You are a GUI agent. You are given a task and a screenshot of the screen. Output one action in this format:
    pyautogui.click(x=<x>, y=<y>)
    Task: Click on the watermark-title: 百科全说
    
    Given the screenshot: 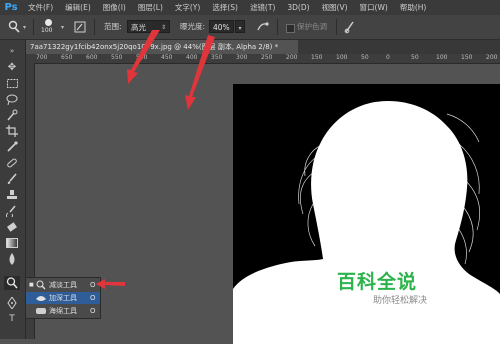 What is the action you would take?
    pyautogui.click(x=377, y=282)
    